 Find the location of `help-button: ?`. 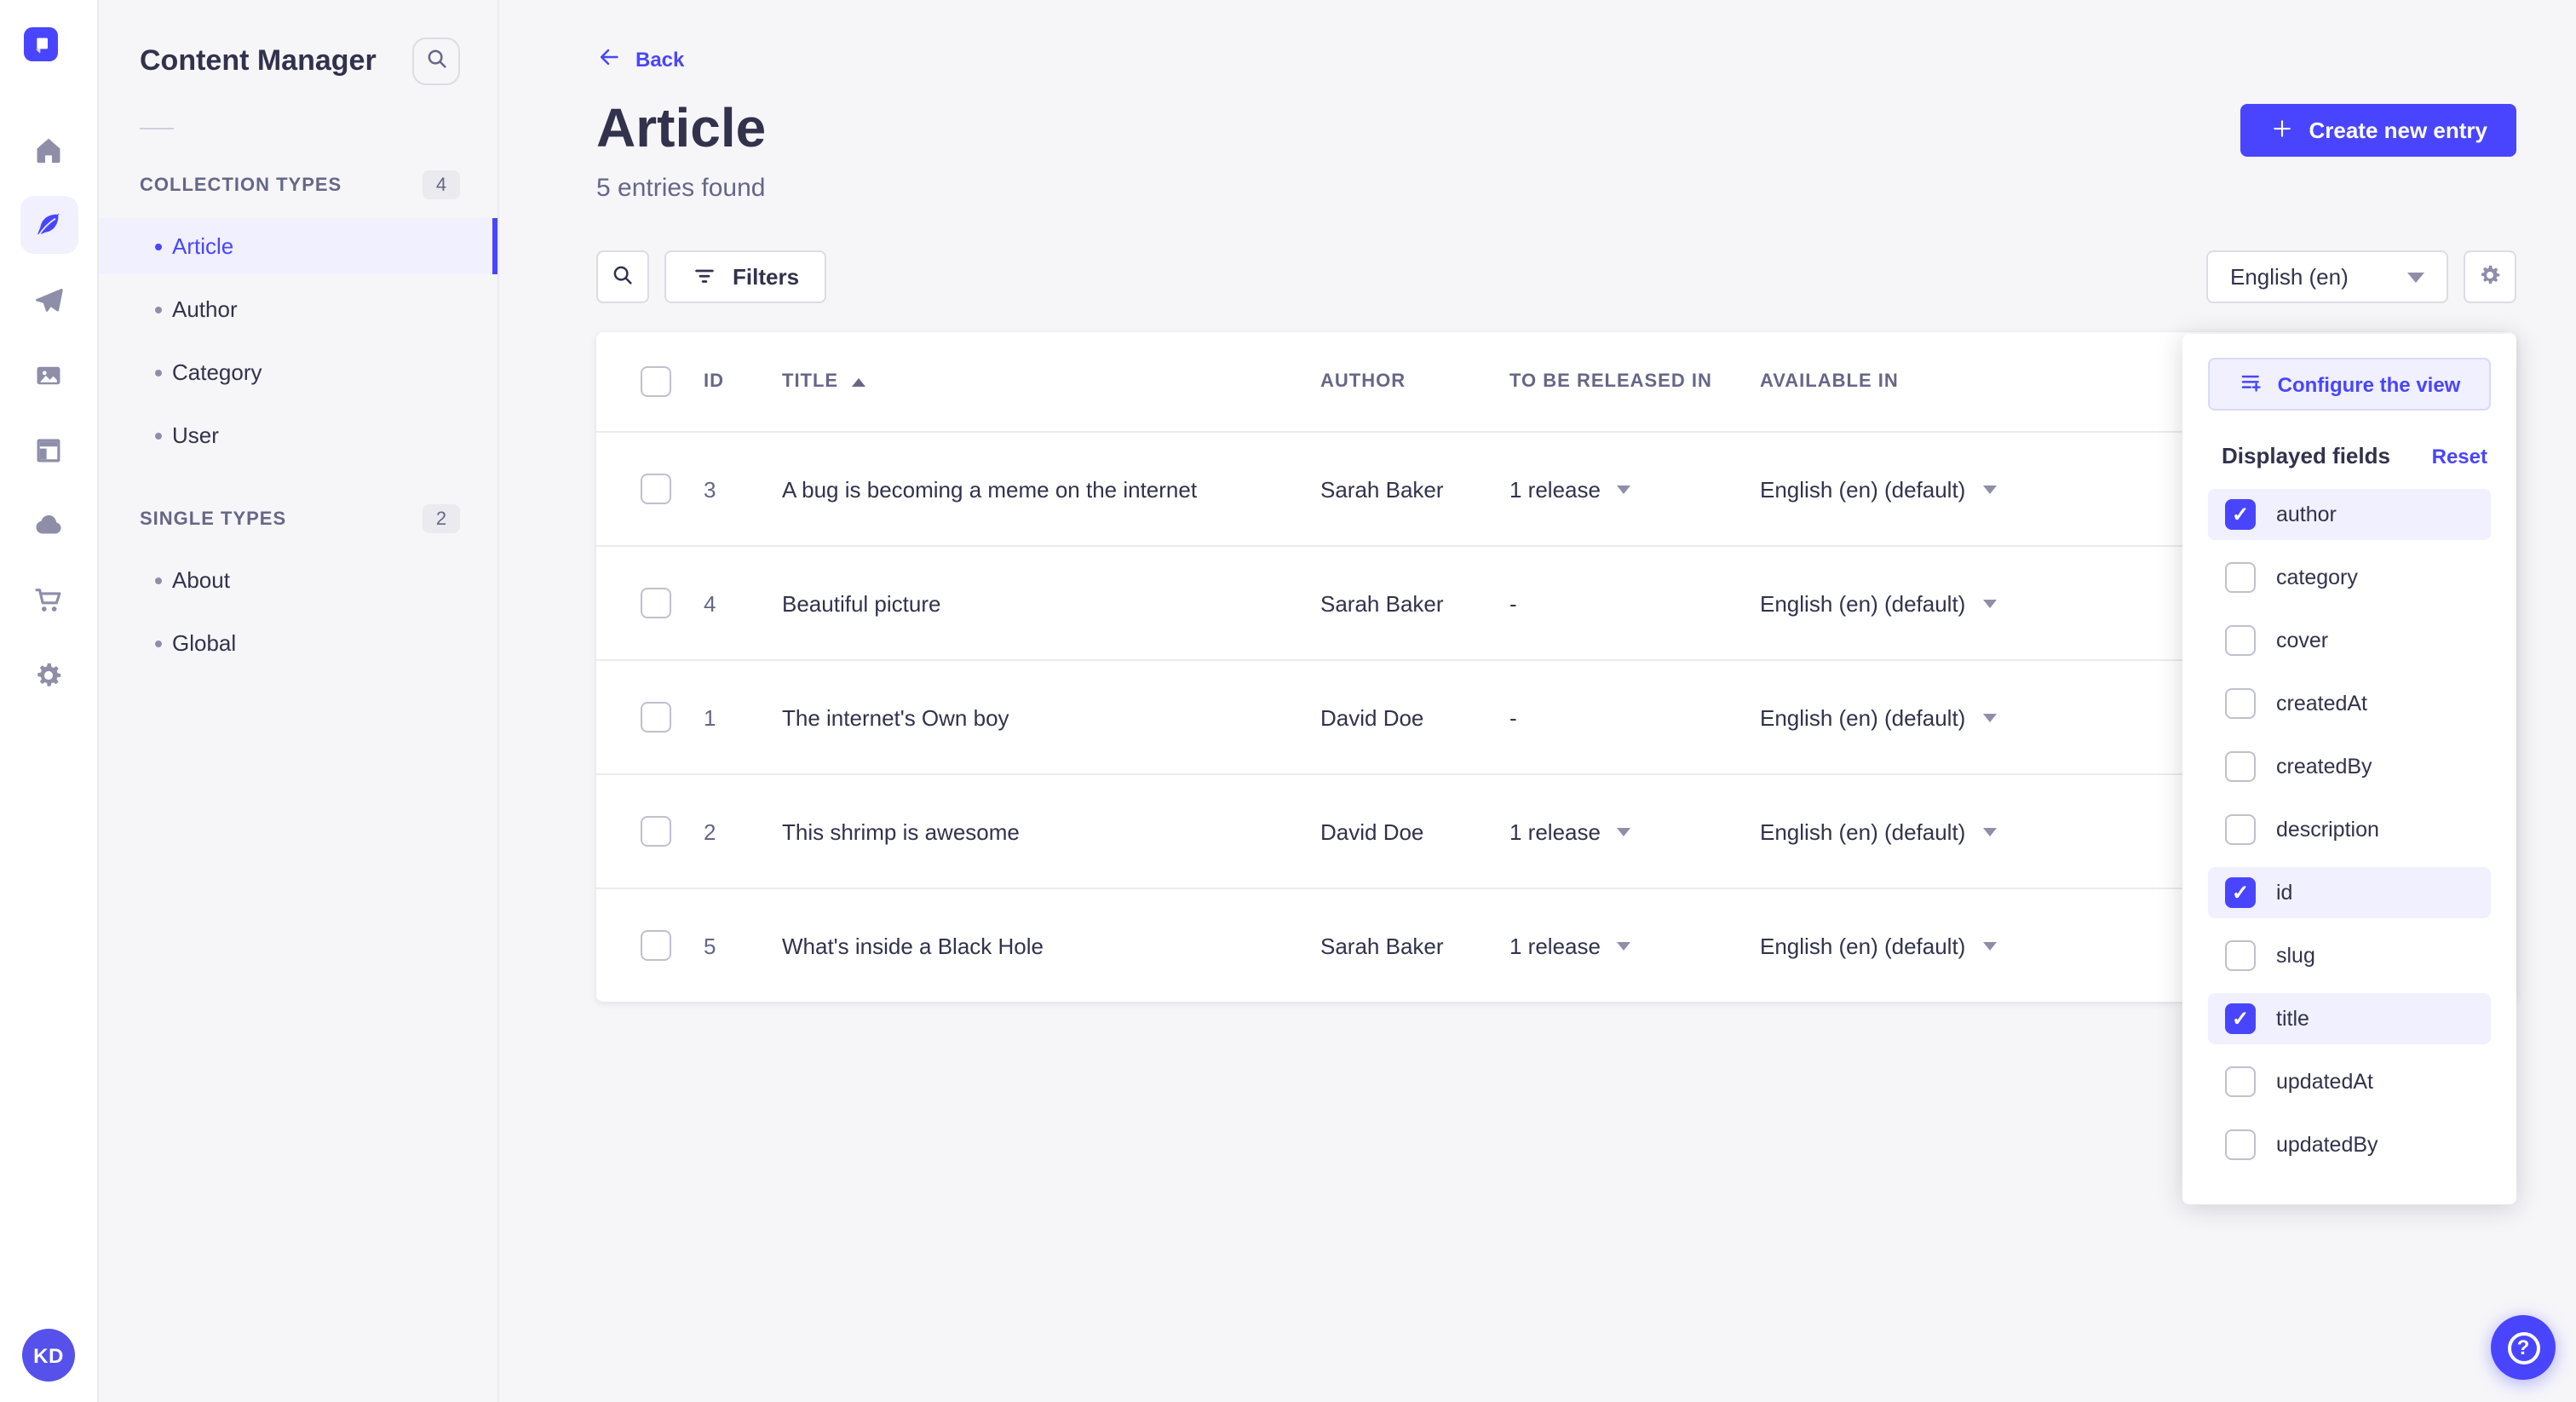

help-button: ? is located at coordinates (2523, 1347).